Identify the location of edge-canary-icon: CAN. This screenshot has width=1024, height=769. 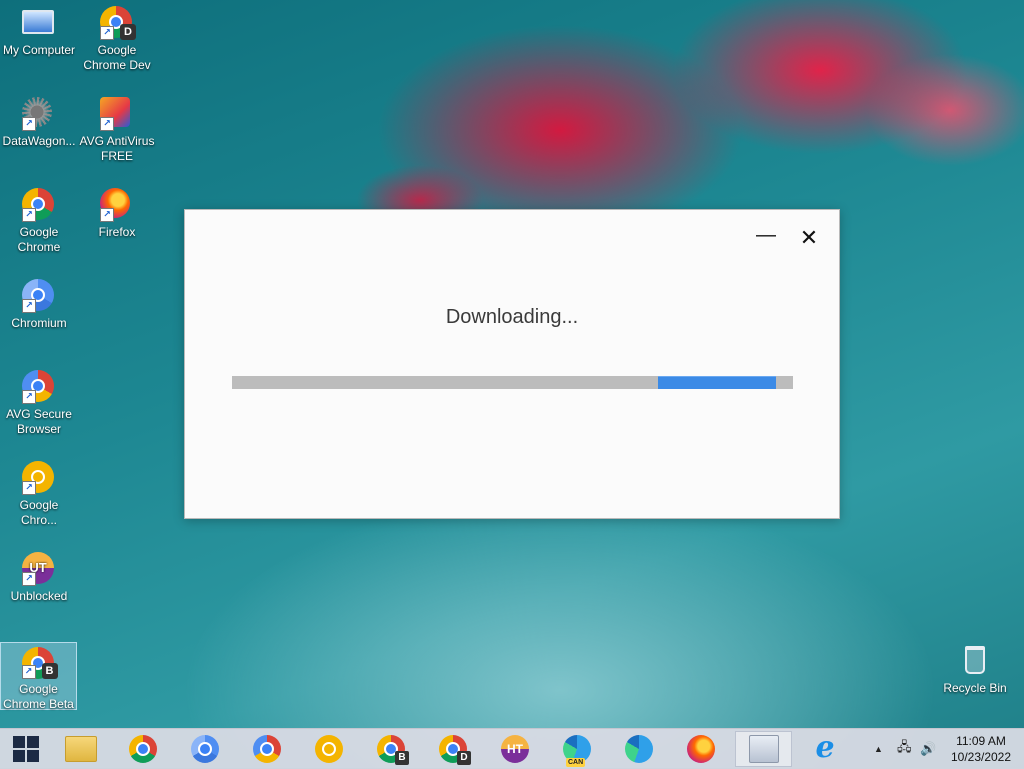
(577, 751).